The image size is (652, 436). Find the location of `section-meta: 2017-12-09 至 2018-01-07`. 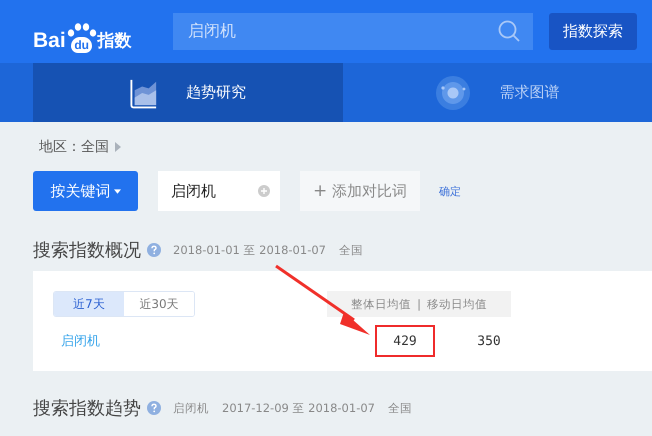

section-meta: 2017-12-09 至 2018-01-07 is located at coordinates (298, 408).